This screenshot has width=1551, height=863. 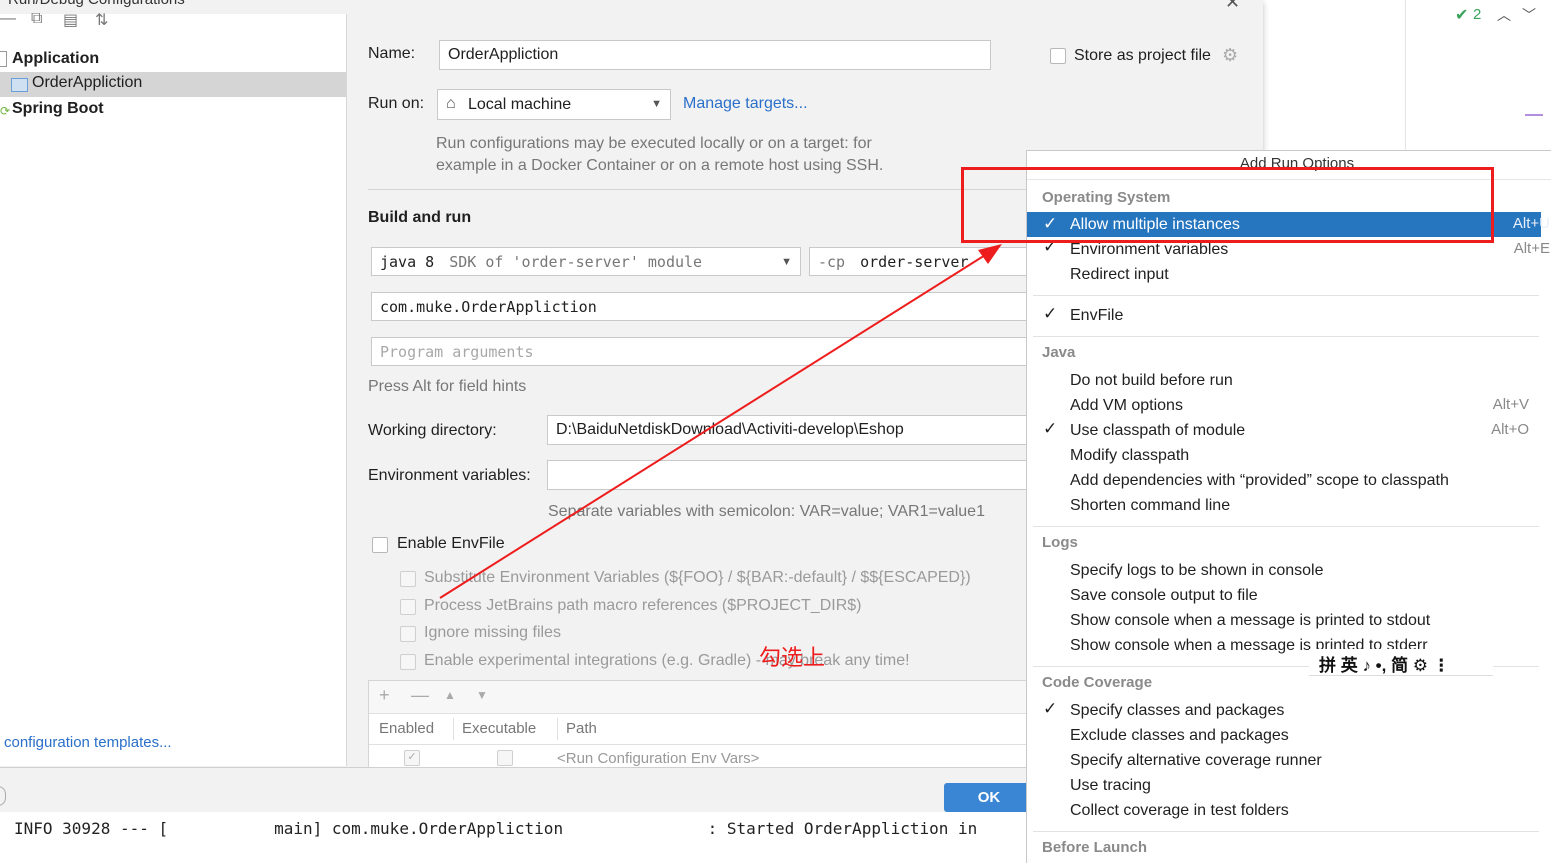 I want to click on tree-item-application: Application, so click(x=55, y=59).